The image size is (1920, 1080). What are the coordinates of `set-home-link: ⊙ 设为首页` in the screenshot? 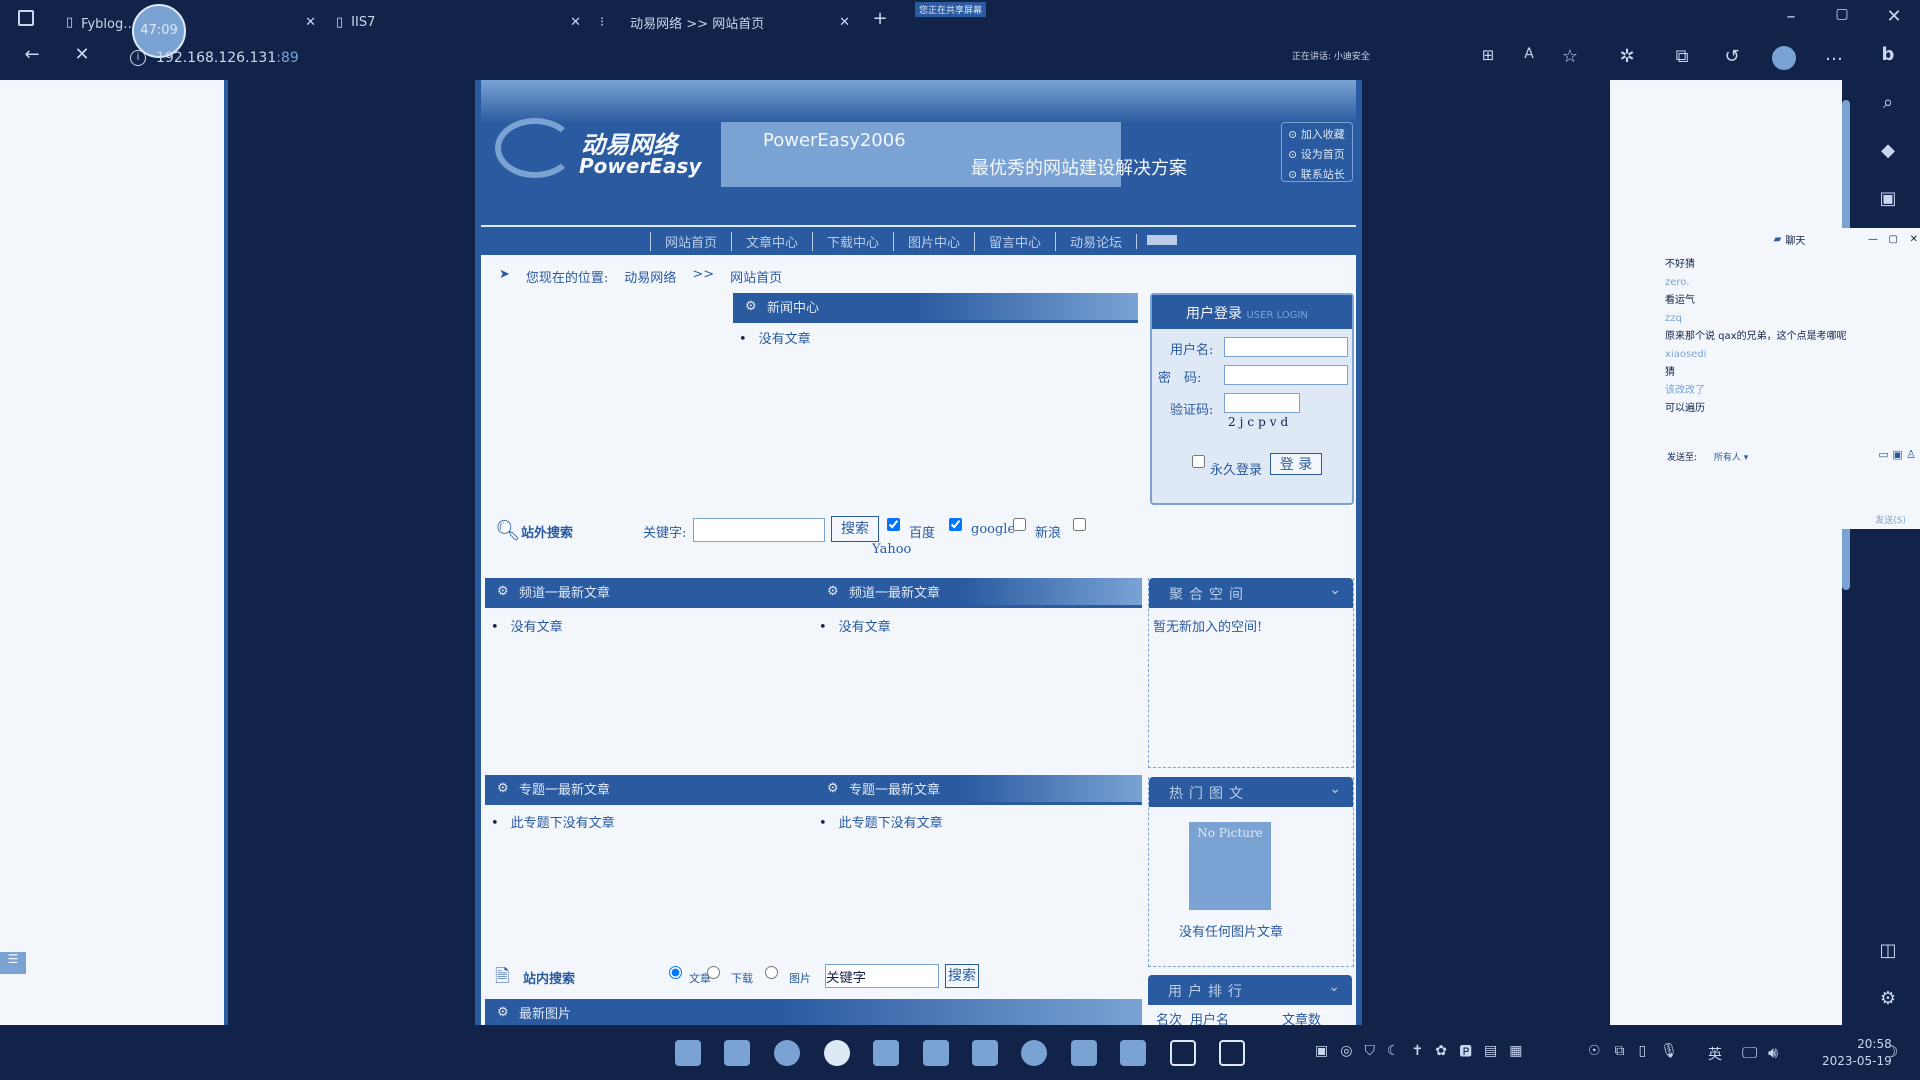 It's located at (1317, 155).